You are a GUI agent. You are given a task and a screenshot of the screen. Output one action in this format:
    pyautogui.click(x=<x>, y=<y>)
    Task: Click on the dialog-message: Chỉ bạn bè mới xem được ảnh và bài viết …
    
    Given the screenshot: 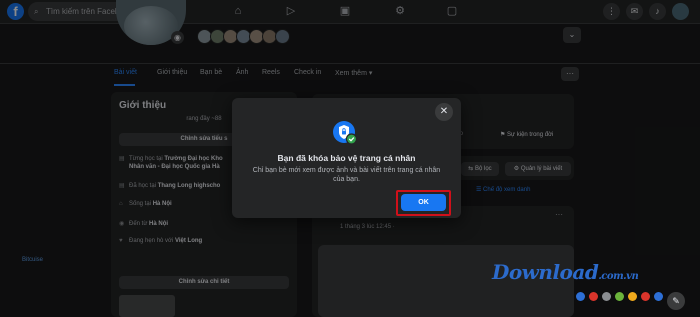 What is the action you would take?
    pyautogui.click(x=346, y=175)
    